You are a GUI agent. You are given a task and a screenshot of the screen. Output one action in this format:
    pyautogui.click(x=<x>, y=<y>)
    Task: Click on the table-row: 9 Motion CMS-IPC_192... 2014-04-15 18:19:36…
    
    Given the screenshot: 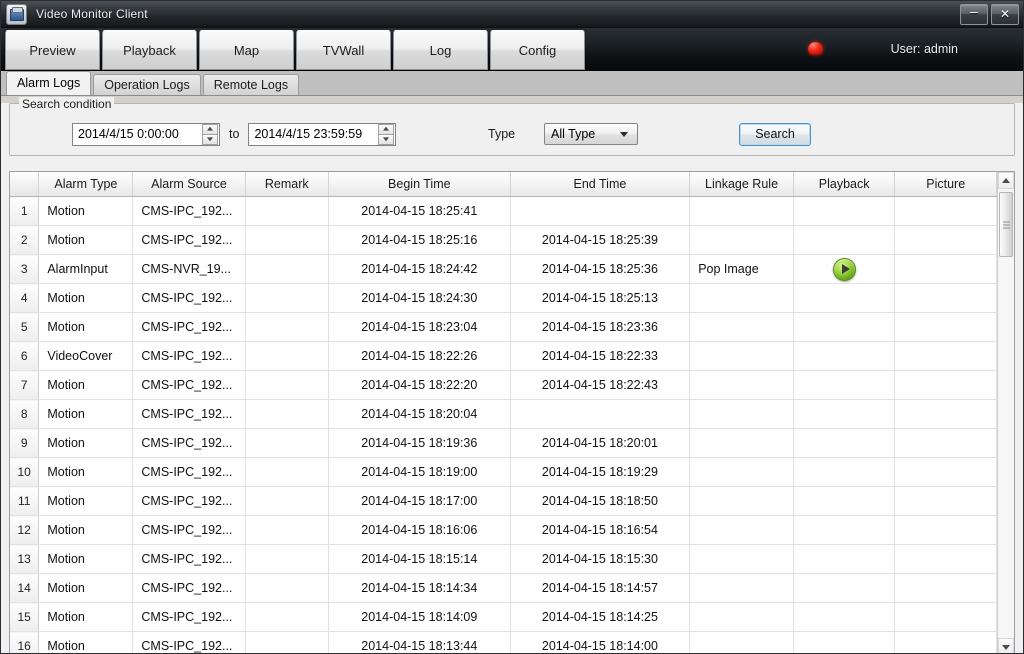 What is the action you would take?
    pyautogui.click(x=503, y=443)
    